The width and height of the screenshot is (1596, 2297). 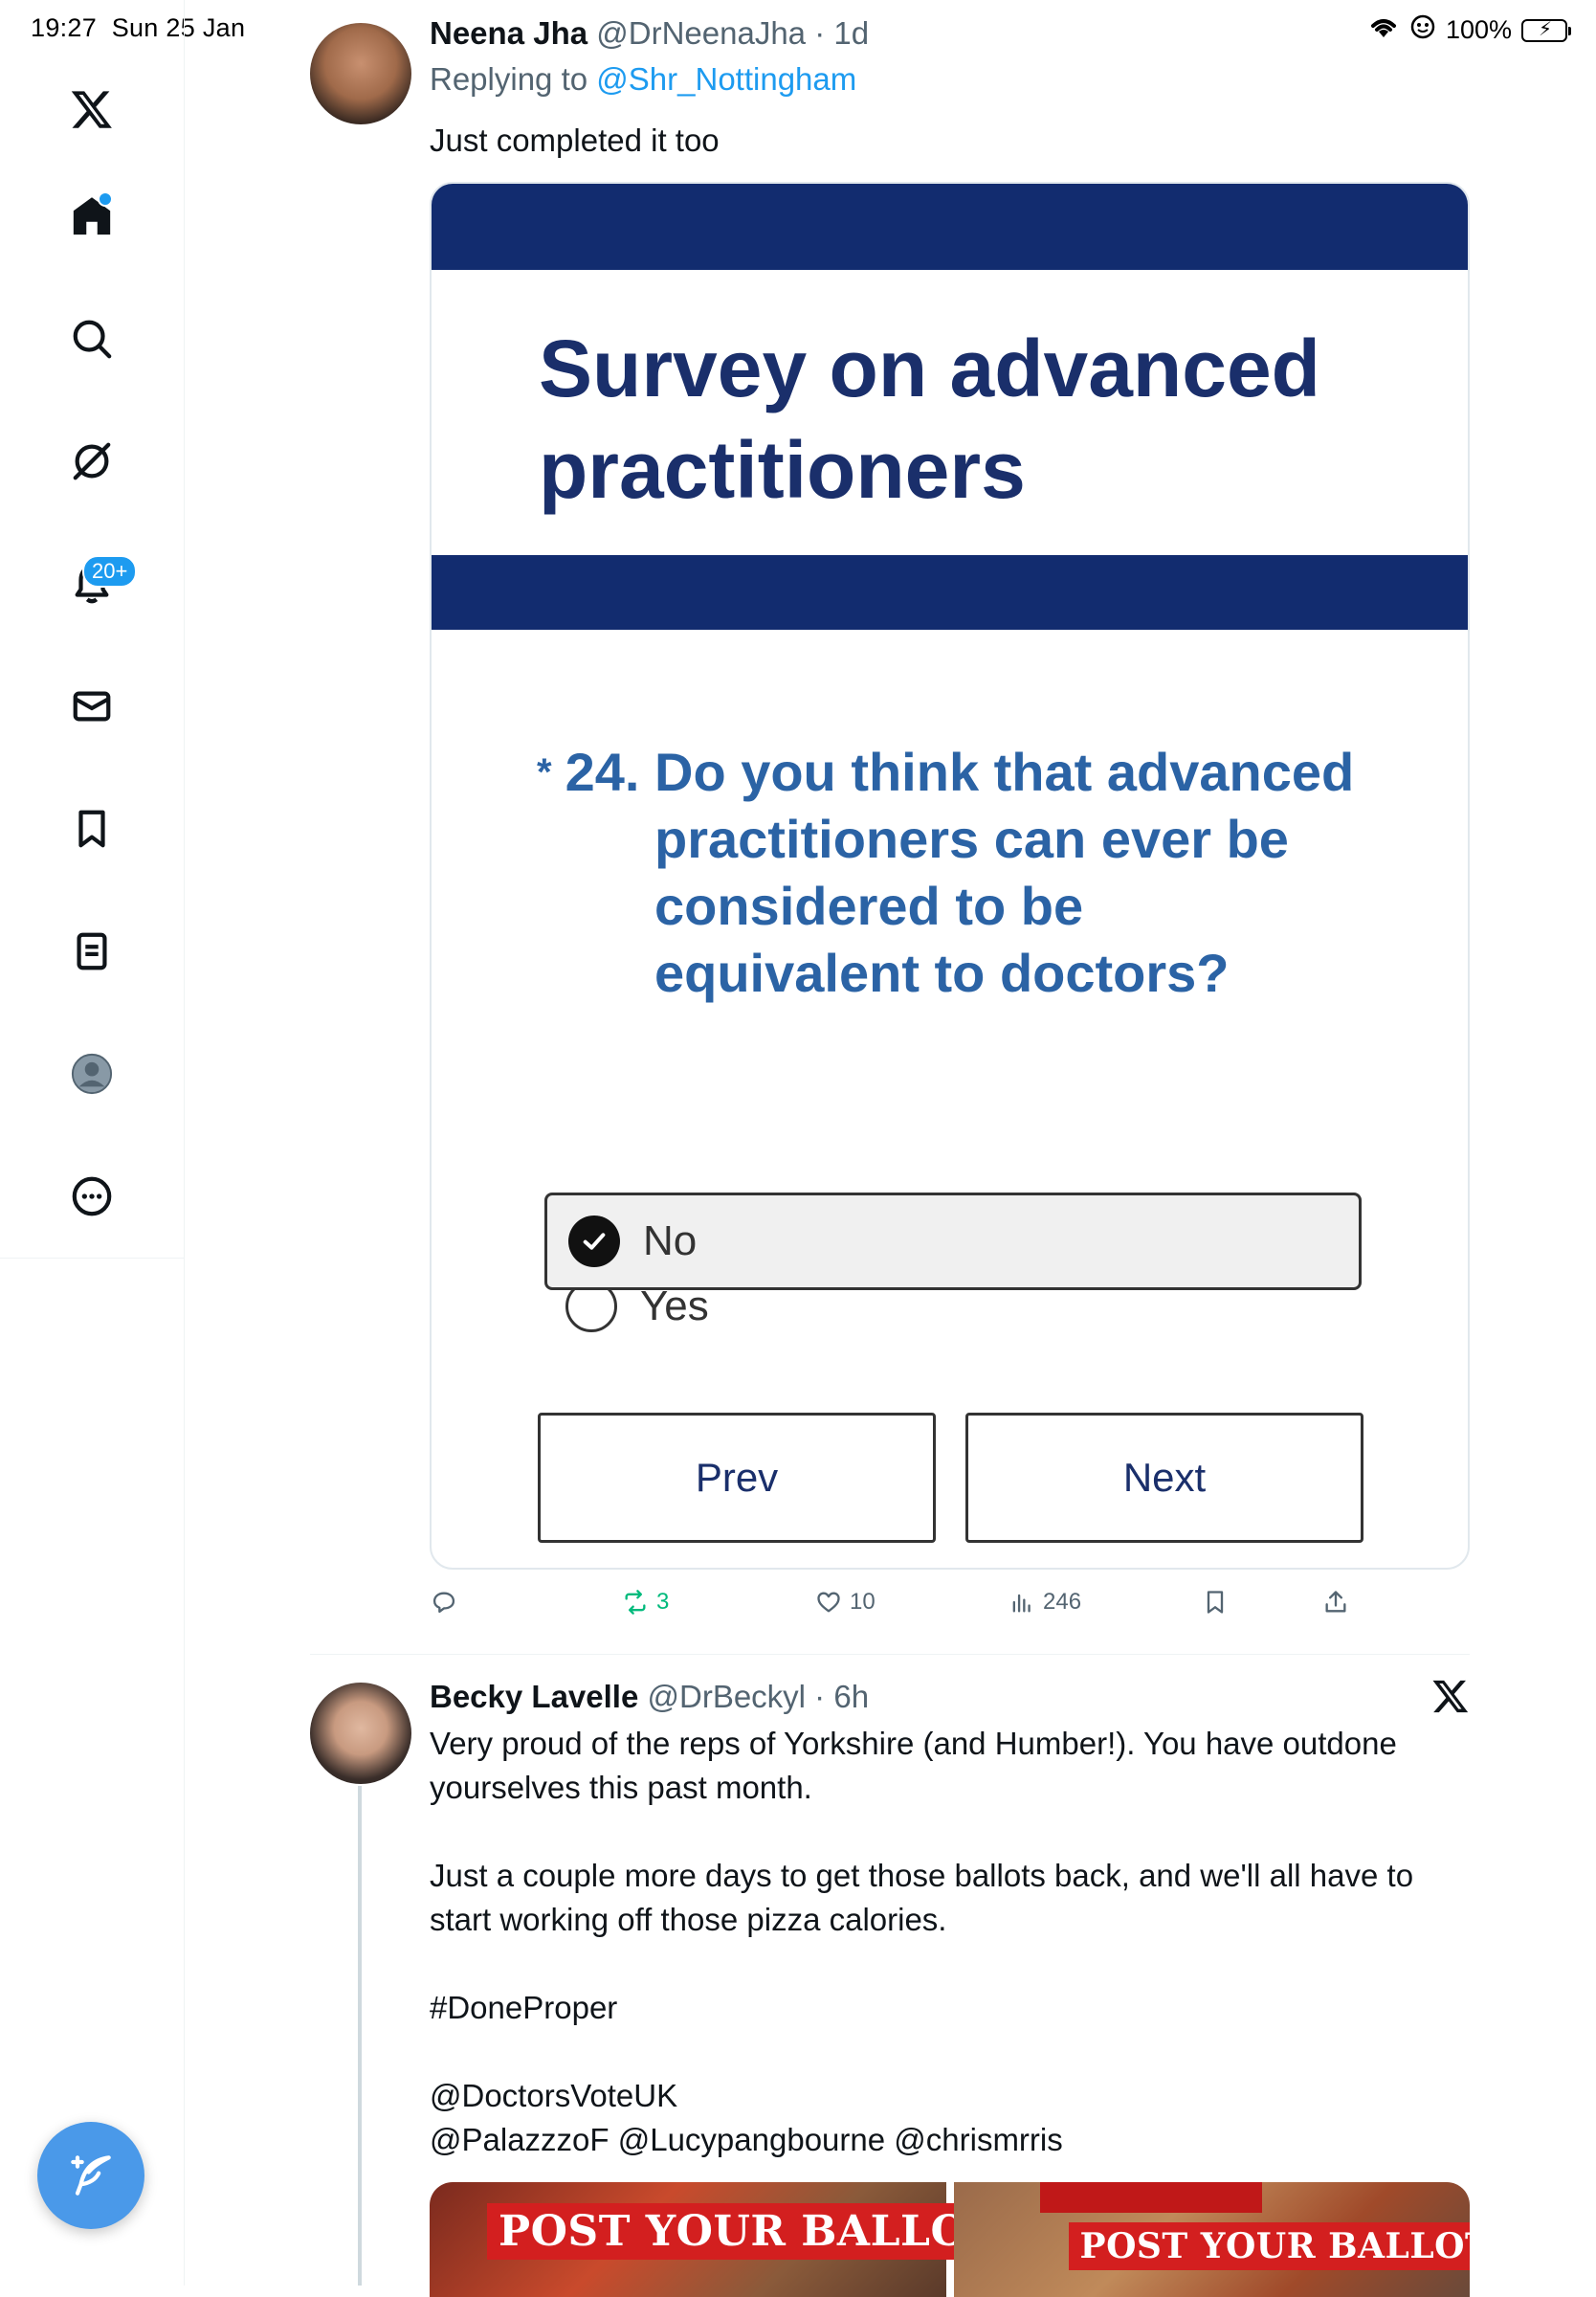 I want to click on views-button: 246, so click(x=1045, y=1602).